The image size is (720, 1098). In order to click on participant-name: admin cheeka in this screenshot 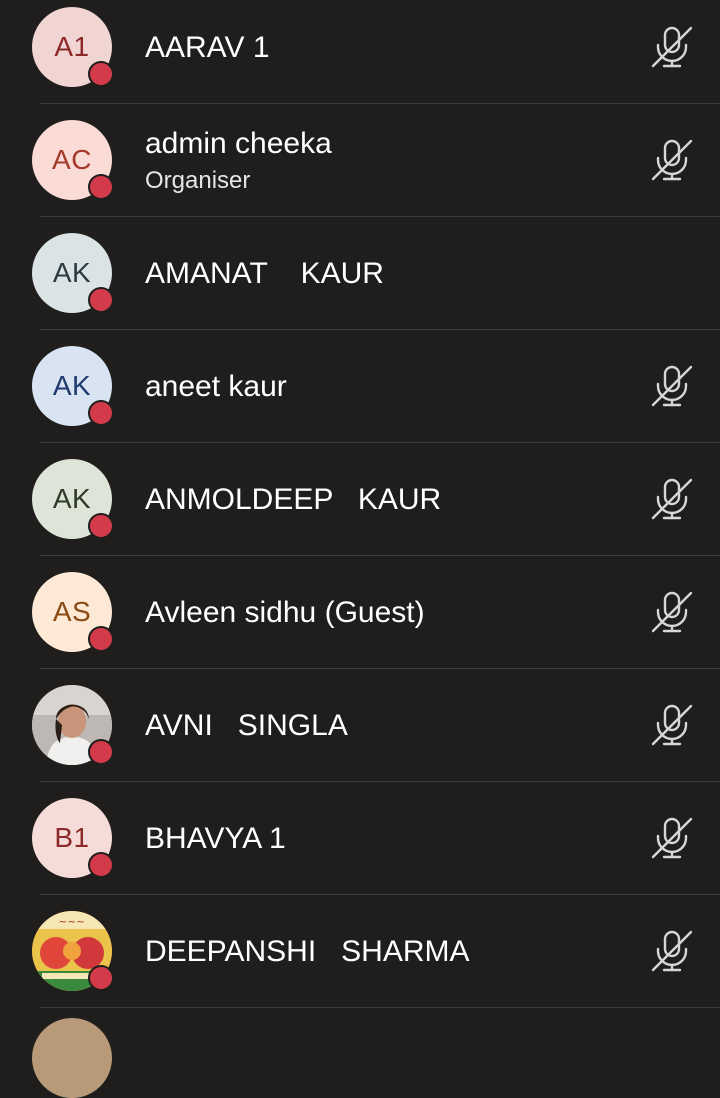, I will do `click(238, 143)`.